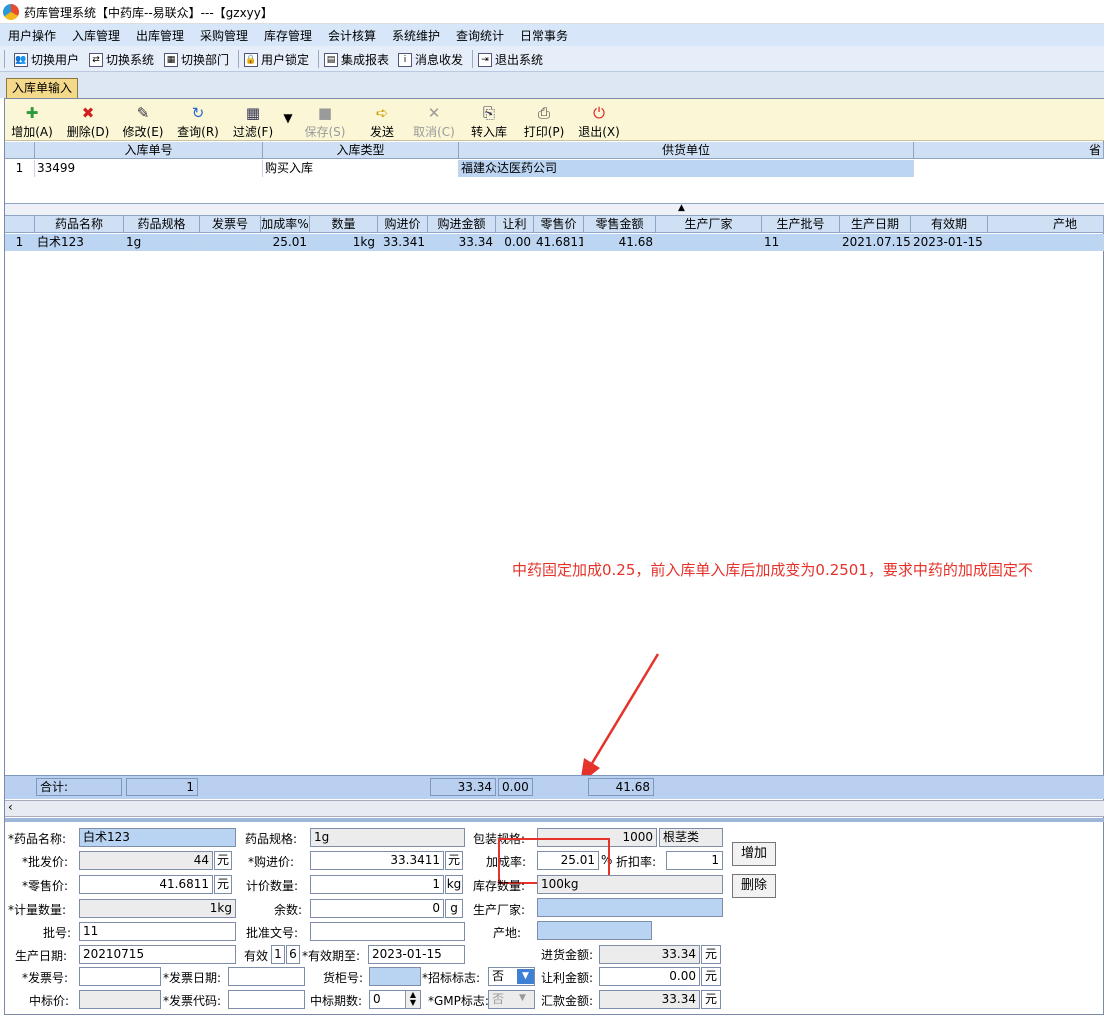  What do you see at coordinates (325, 122) in the screenshot?
I see `save-button: ■ 保存(S)` at bounding box center [325, 122].